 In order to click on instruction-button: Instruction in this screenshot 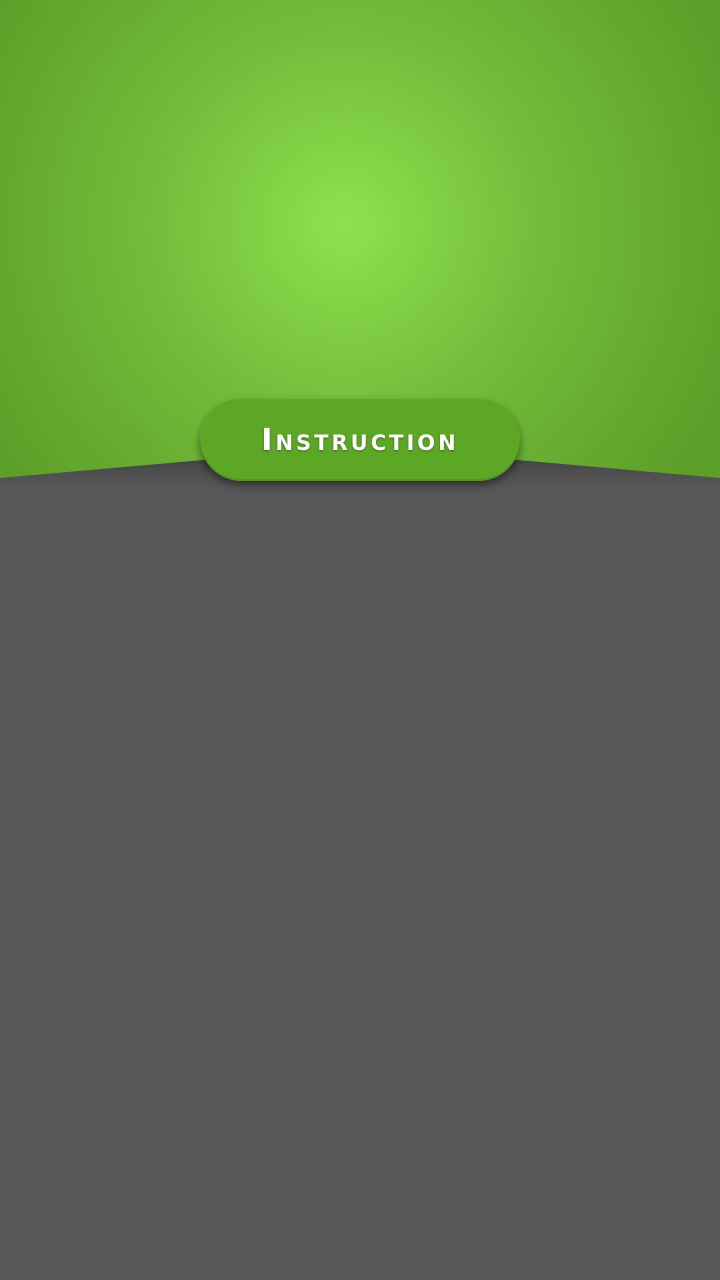, I will do `click(360, 440)`.